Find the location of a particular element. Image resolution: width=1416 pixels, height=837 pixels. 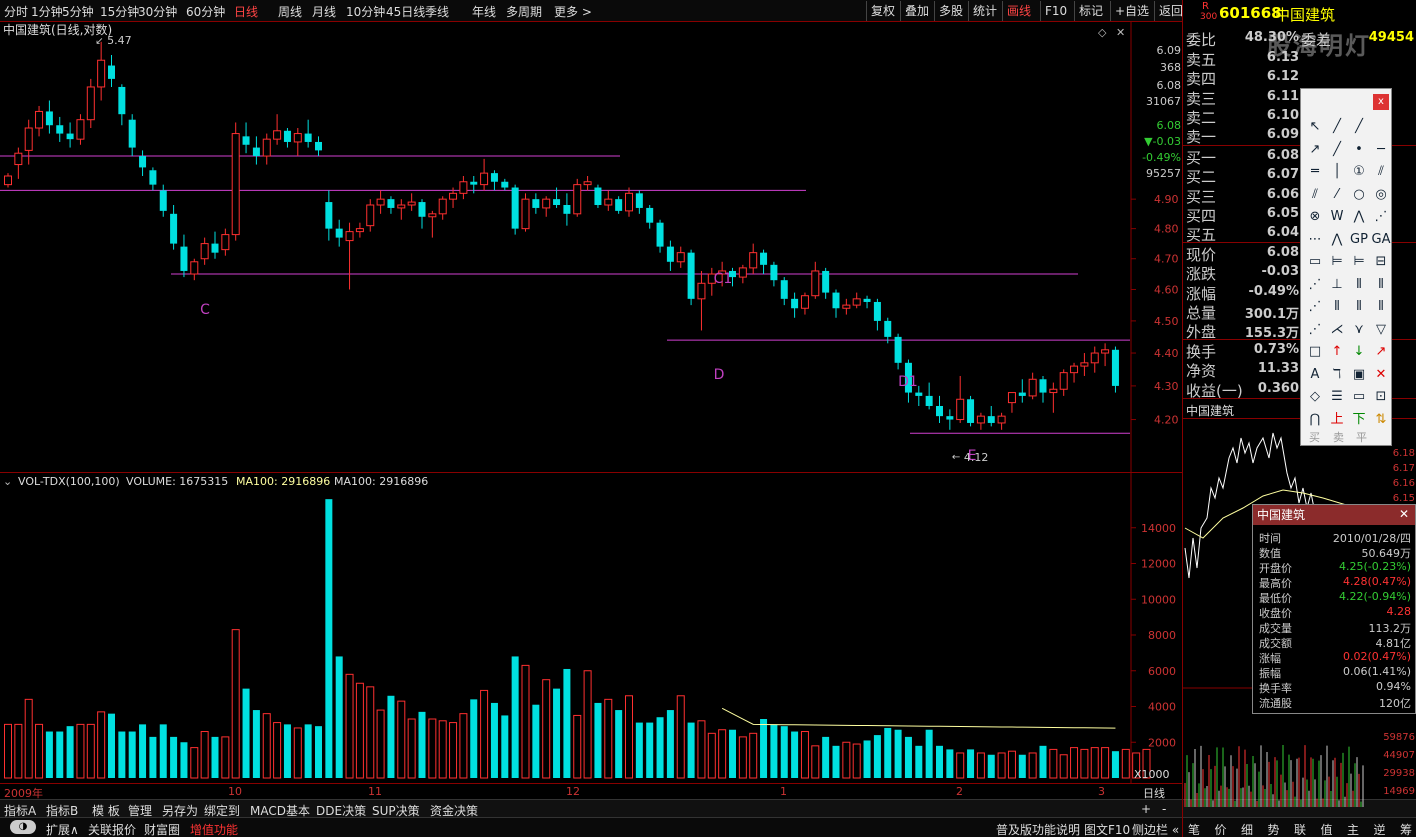

period-tab: 15分钟 is located at coordinates (119, 11).